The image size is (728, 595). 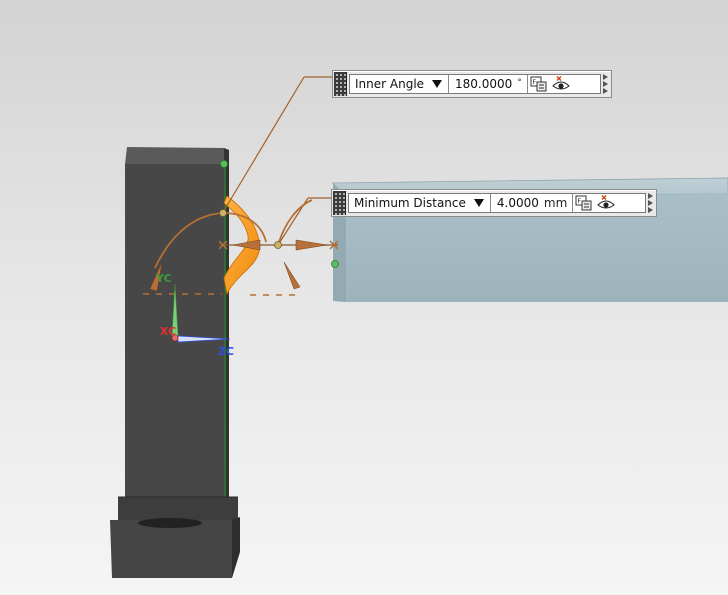 I want to click on triad-label-z: ZC, so click(x=226, y=351).